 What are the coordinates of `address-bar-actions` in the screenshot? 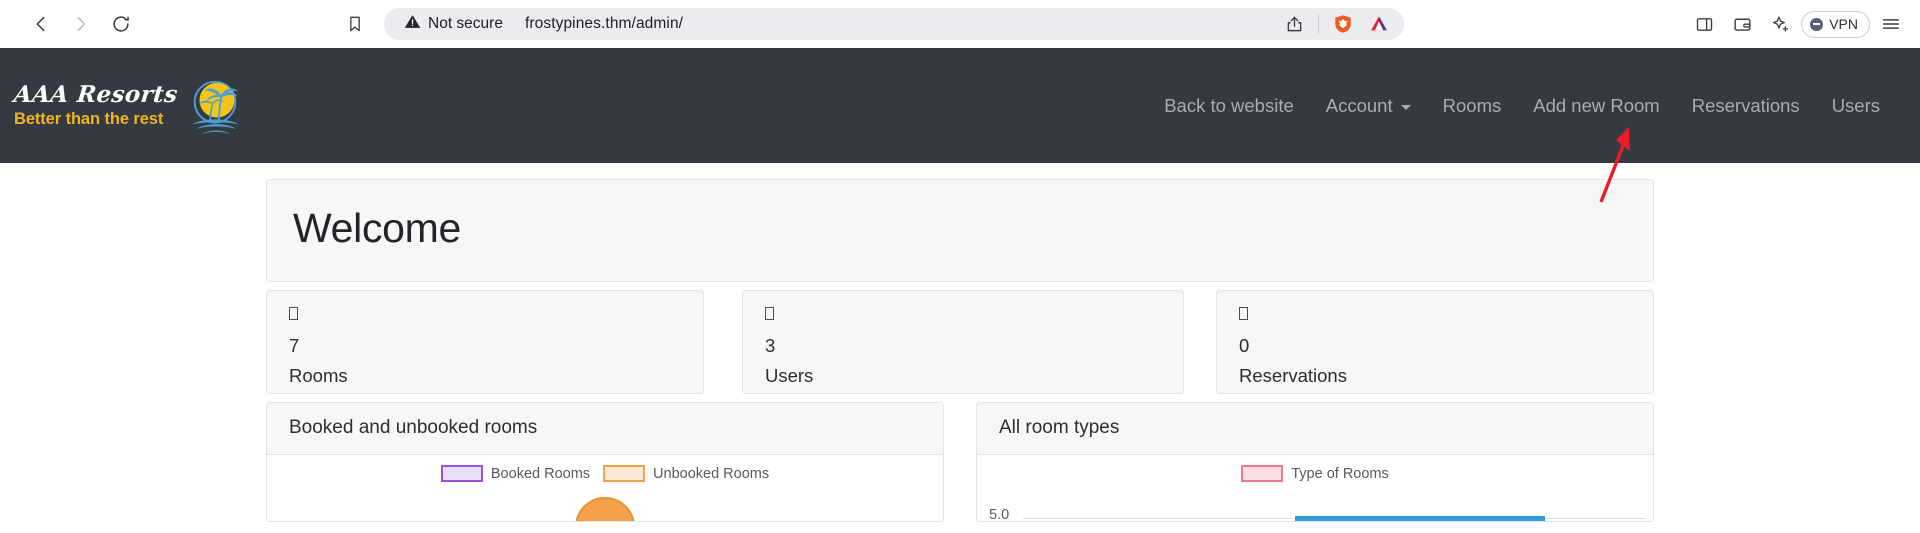 It's located at (1336, 24).